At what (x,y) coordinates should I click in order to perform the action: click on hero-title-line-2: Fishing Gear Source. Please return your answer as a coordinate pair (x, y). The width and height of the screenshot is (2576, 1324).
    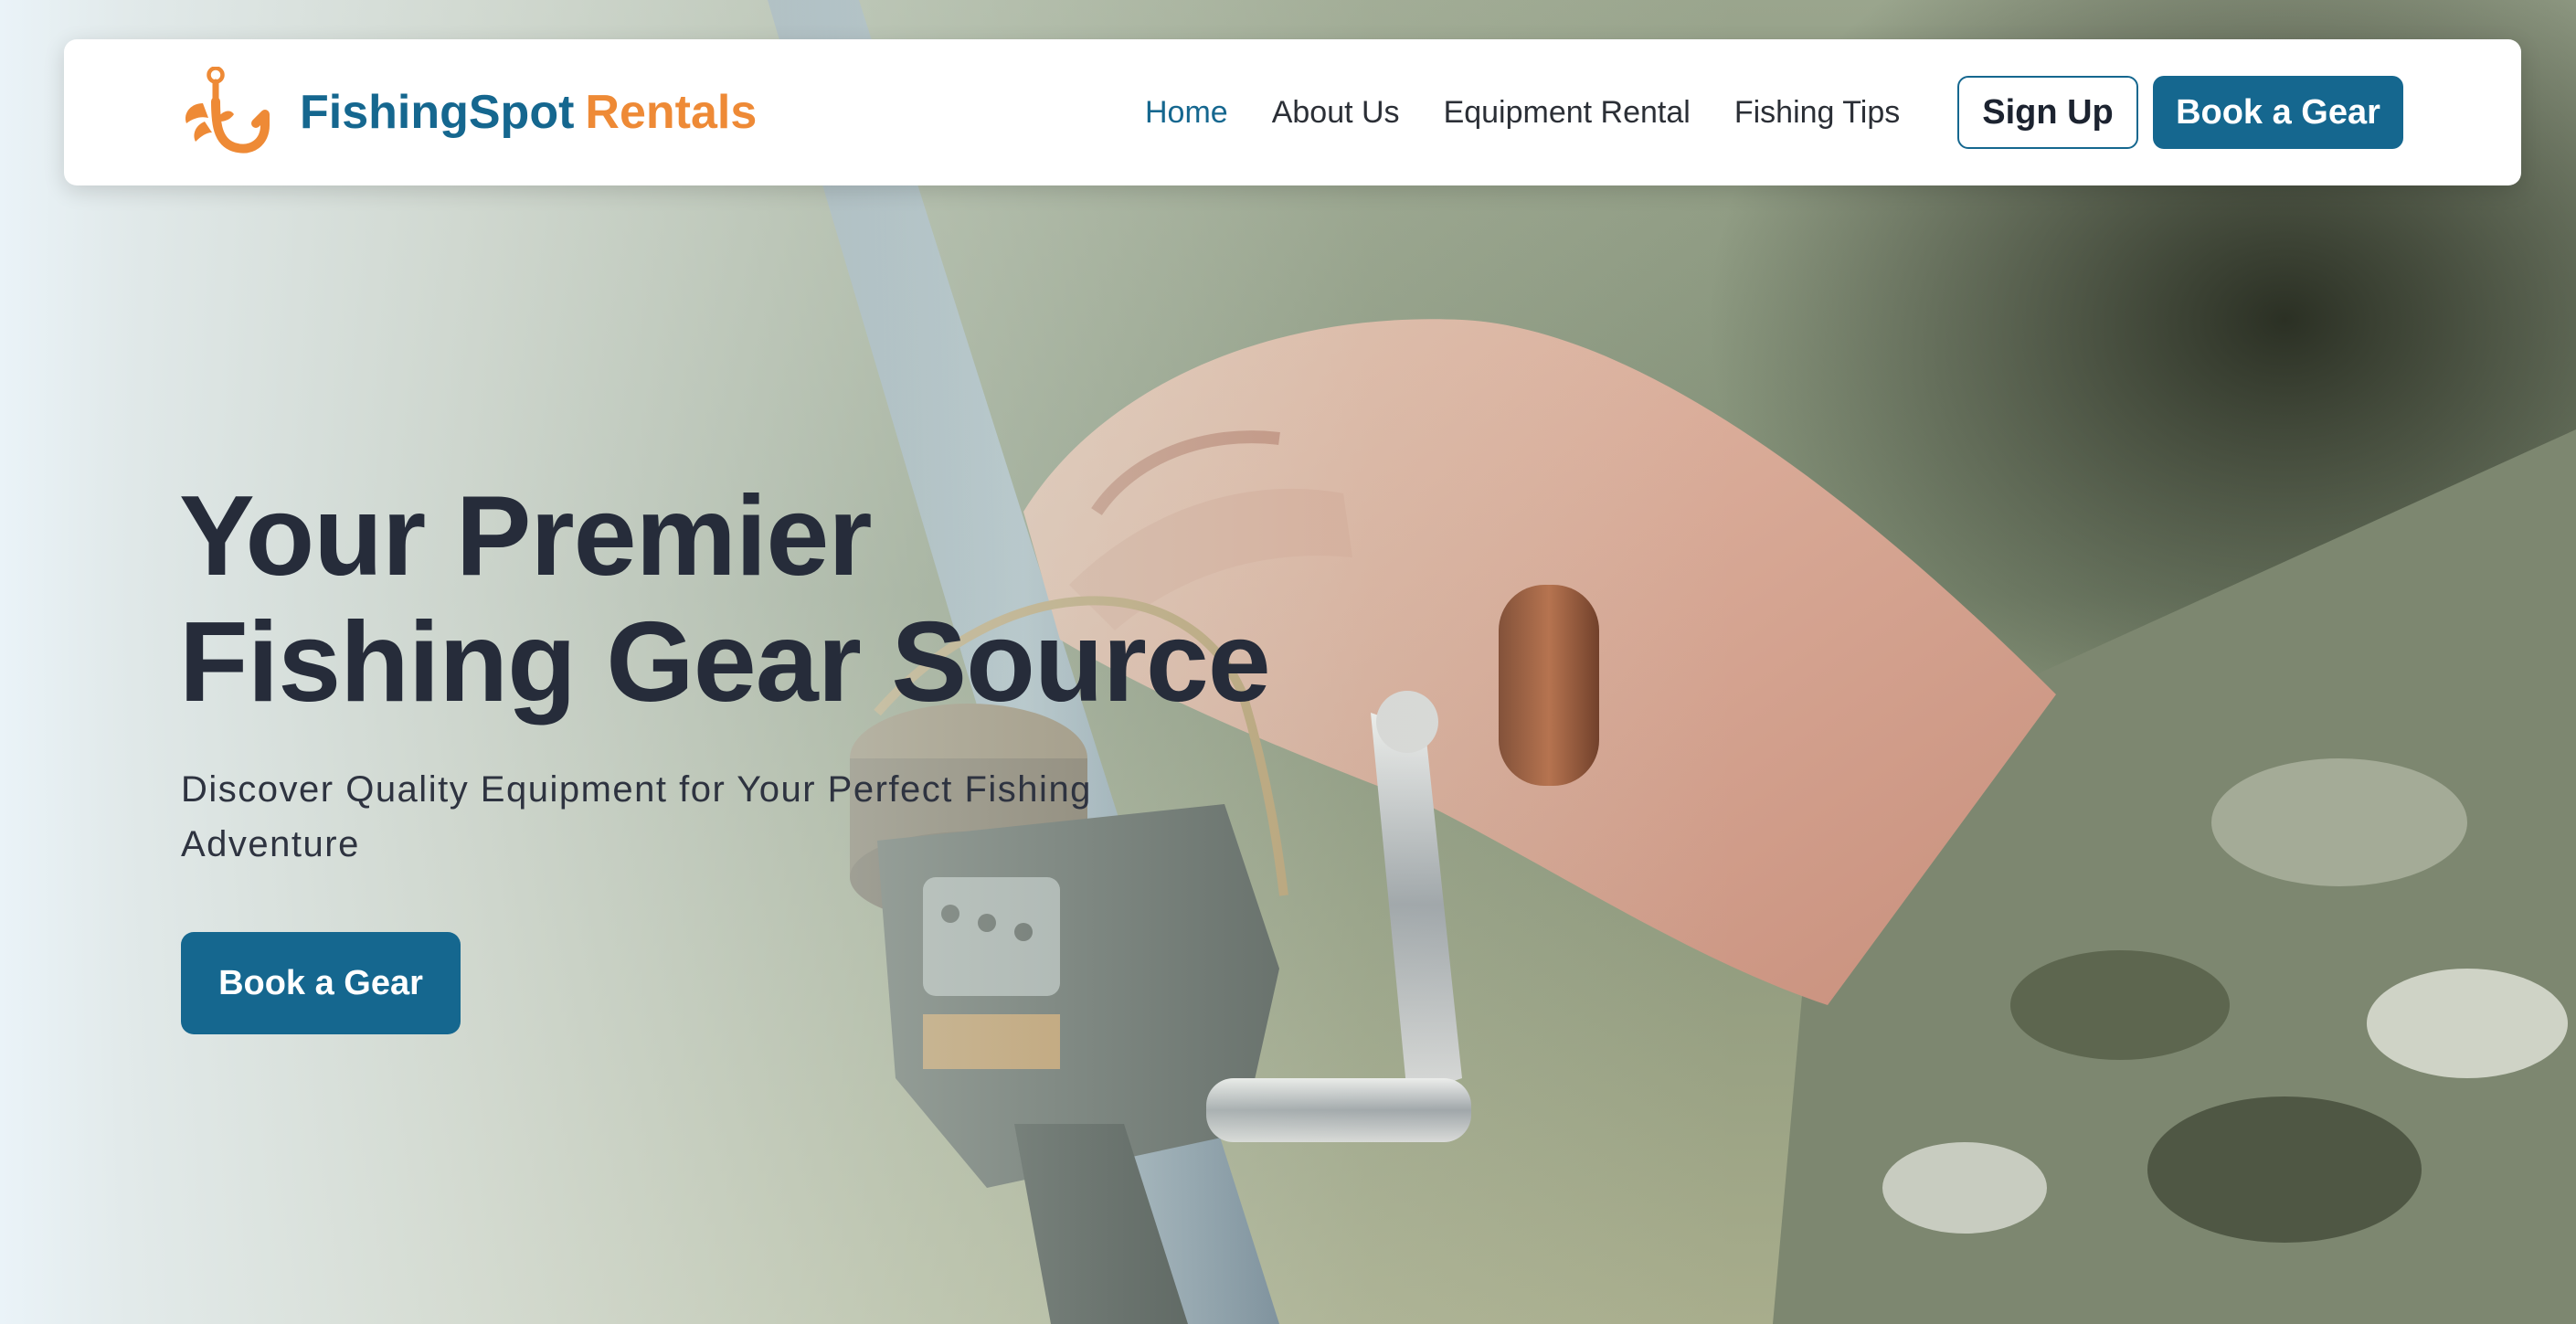
    Looking at the image, I should click on (725, 662).